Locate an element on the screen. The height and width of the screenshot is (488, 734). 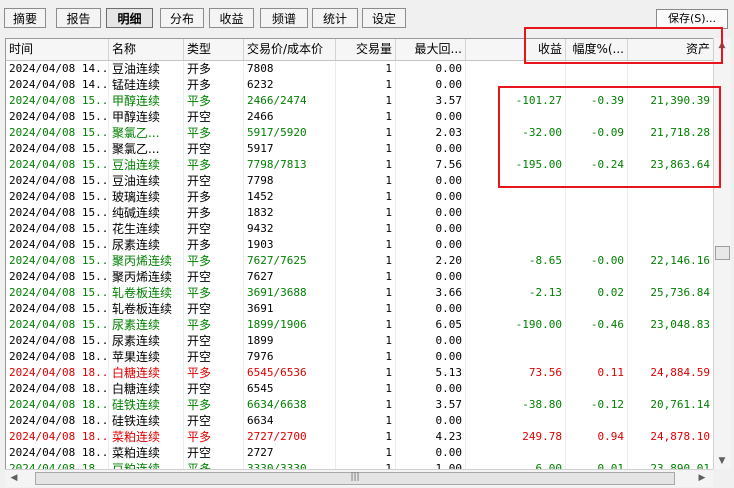
cell-name: 锰硅连续 is located at coordinates (146, 85).